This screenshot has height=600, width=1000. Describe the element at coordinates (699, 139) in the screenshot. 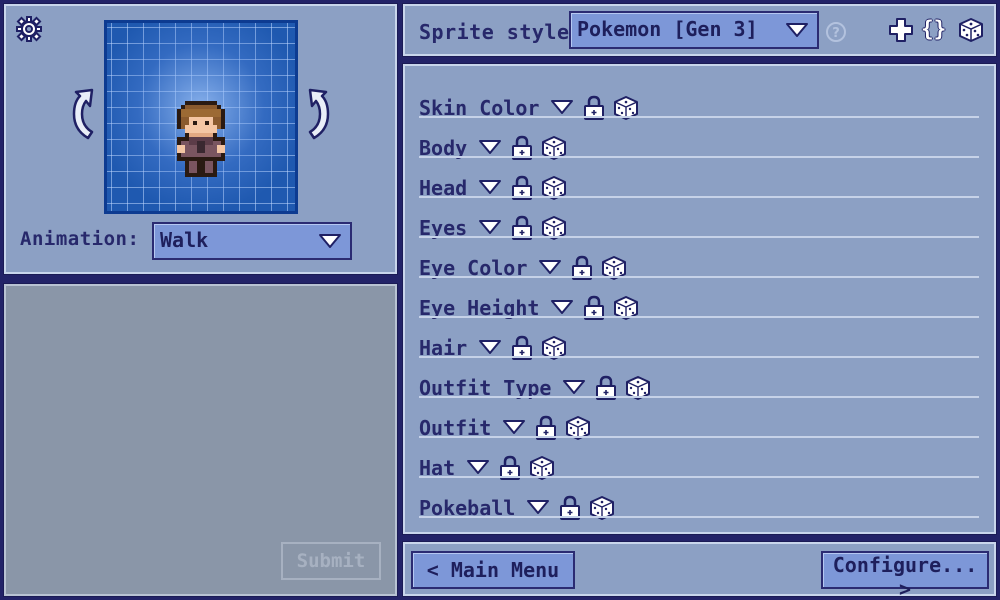

I see `layer-row: Body` at that location.